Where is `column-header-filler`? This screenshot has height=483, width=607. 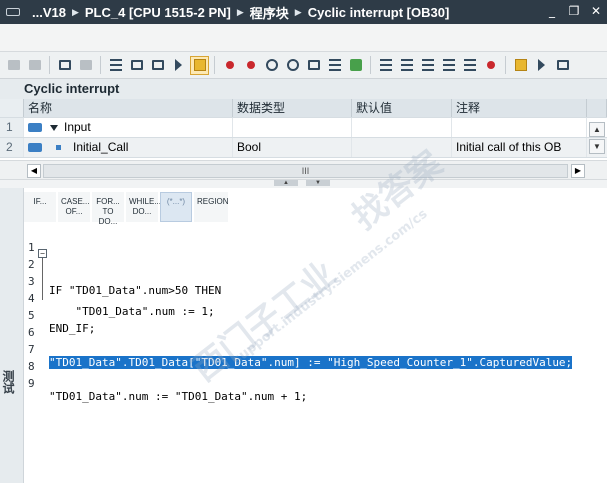
column-header-filler is located at coordinates (597, 108).